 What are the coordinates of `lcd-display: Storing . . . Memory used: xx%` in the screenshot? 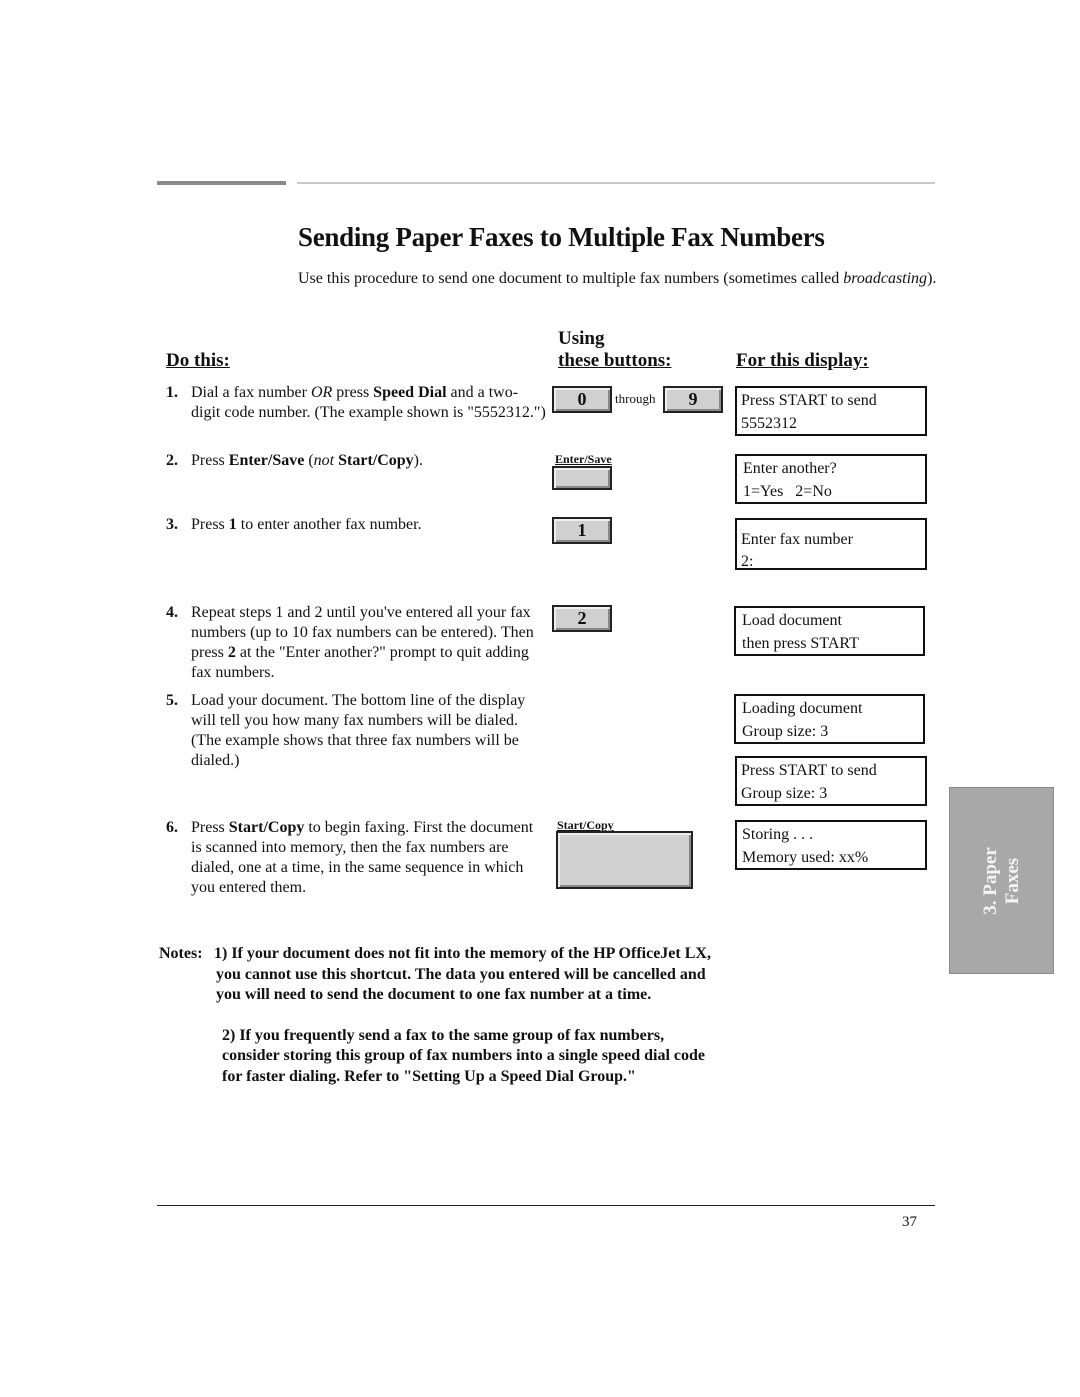 It's located at (831, 845).